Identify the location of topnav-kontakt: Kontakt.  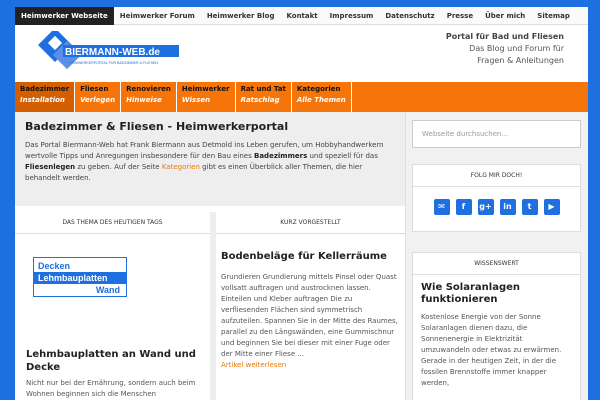
(301, 16).